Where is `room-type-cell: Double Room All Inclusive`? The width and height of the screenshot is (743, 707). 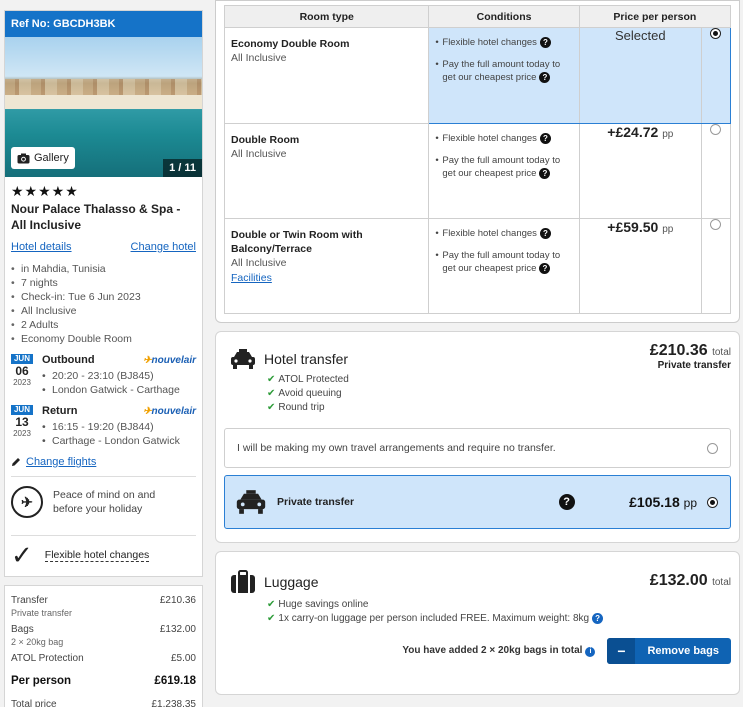
room-type-cell: Double Room All Inclusive is located at coordinates (326, 171).